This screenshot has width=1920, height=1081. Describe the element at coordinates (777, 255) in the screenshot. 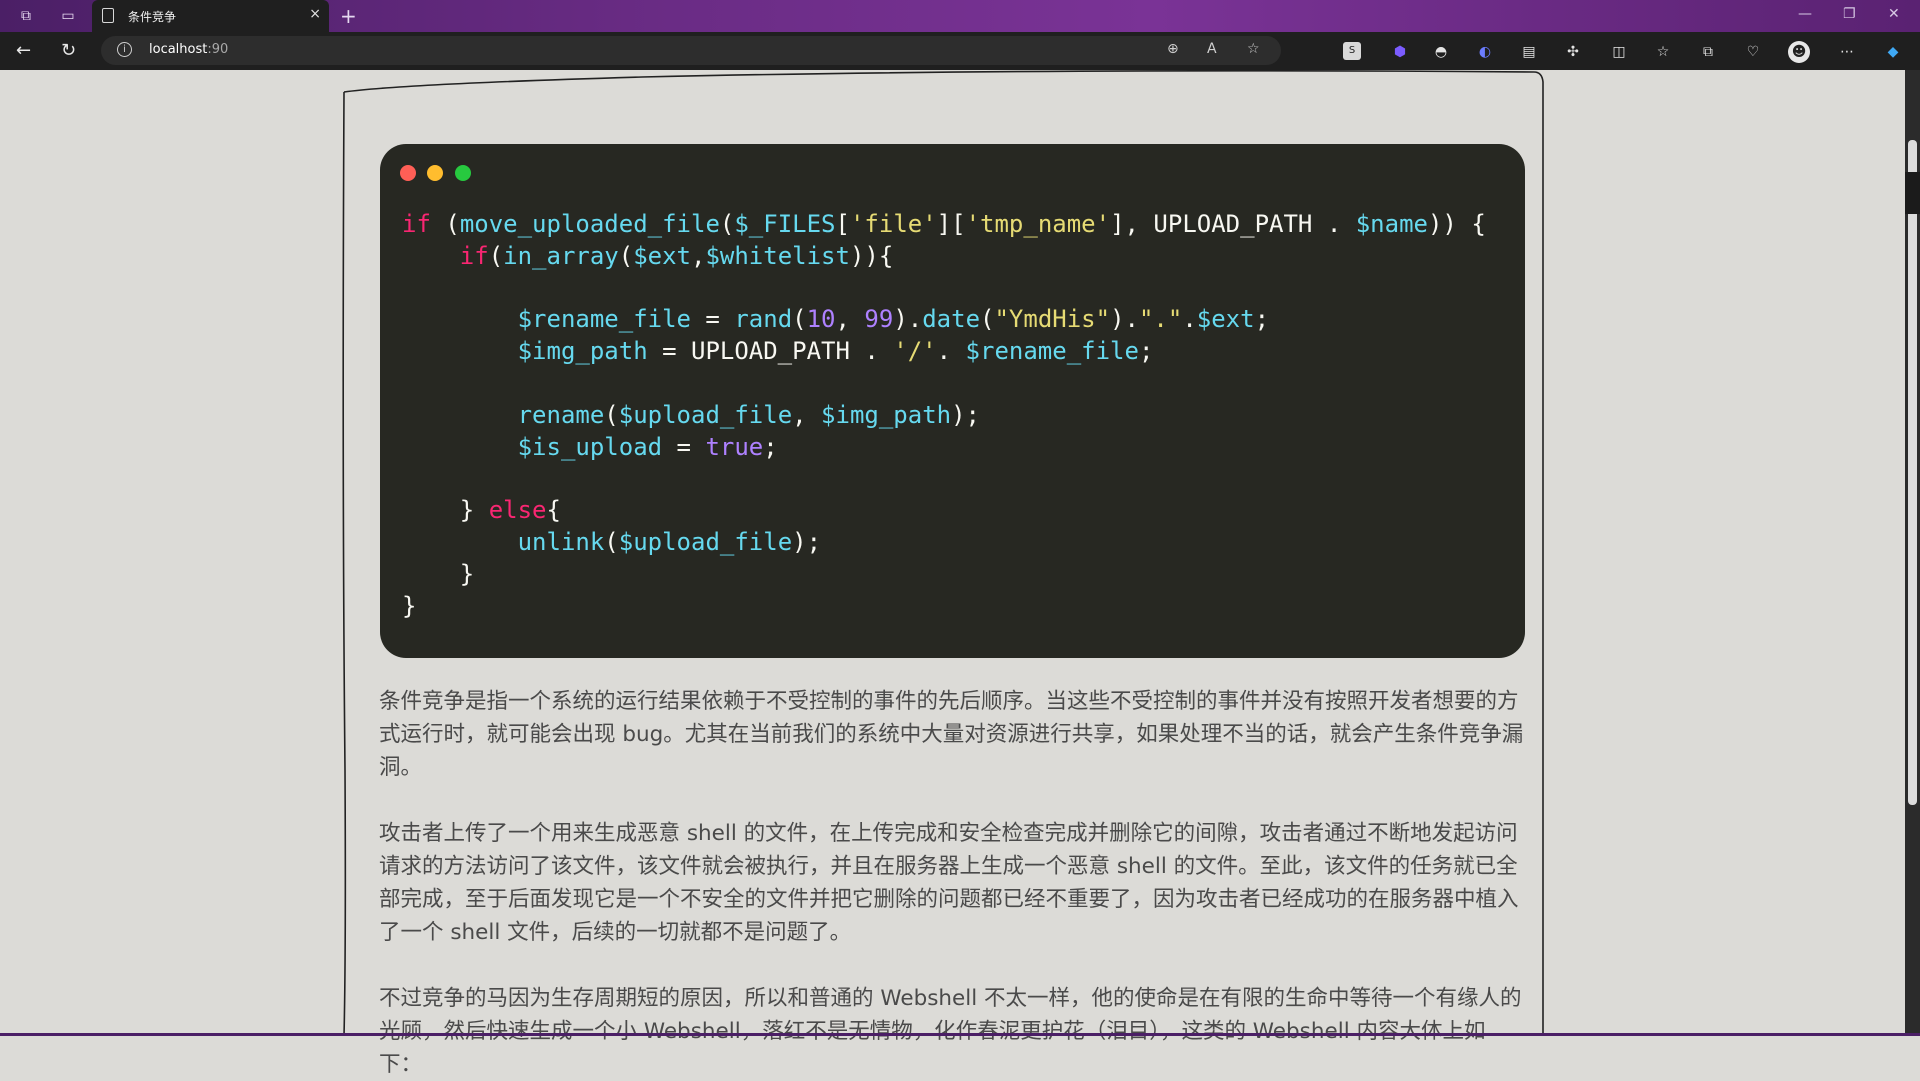

I see `code-token: $whitelist` at that location.